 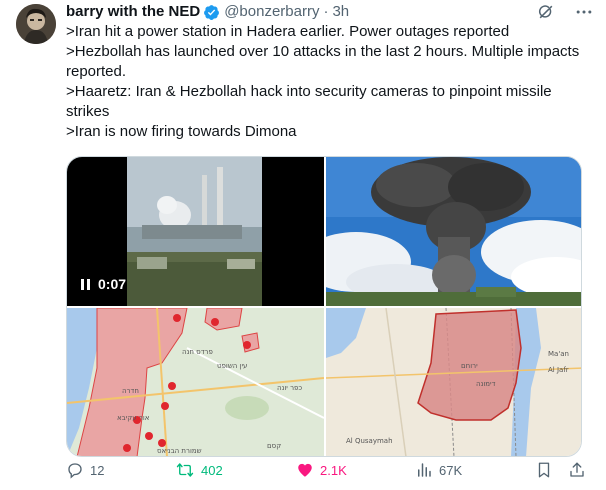 I want to click on display-name: barry with the NED, so click(x=133, y=12).